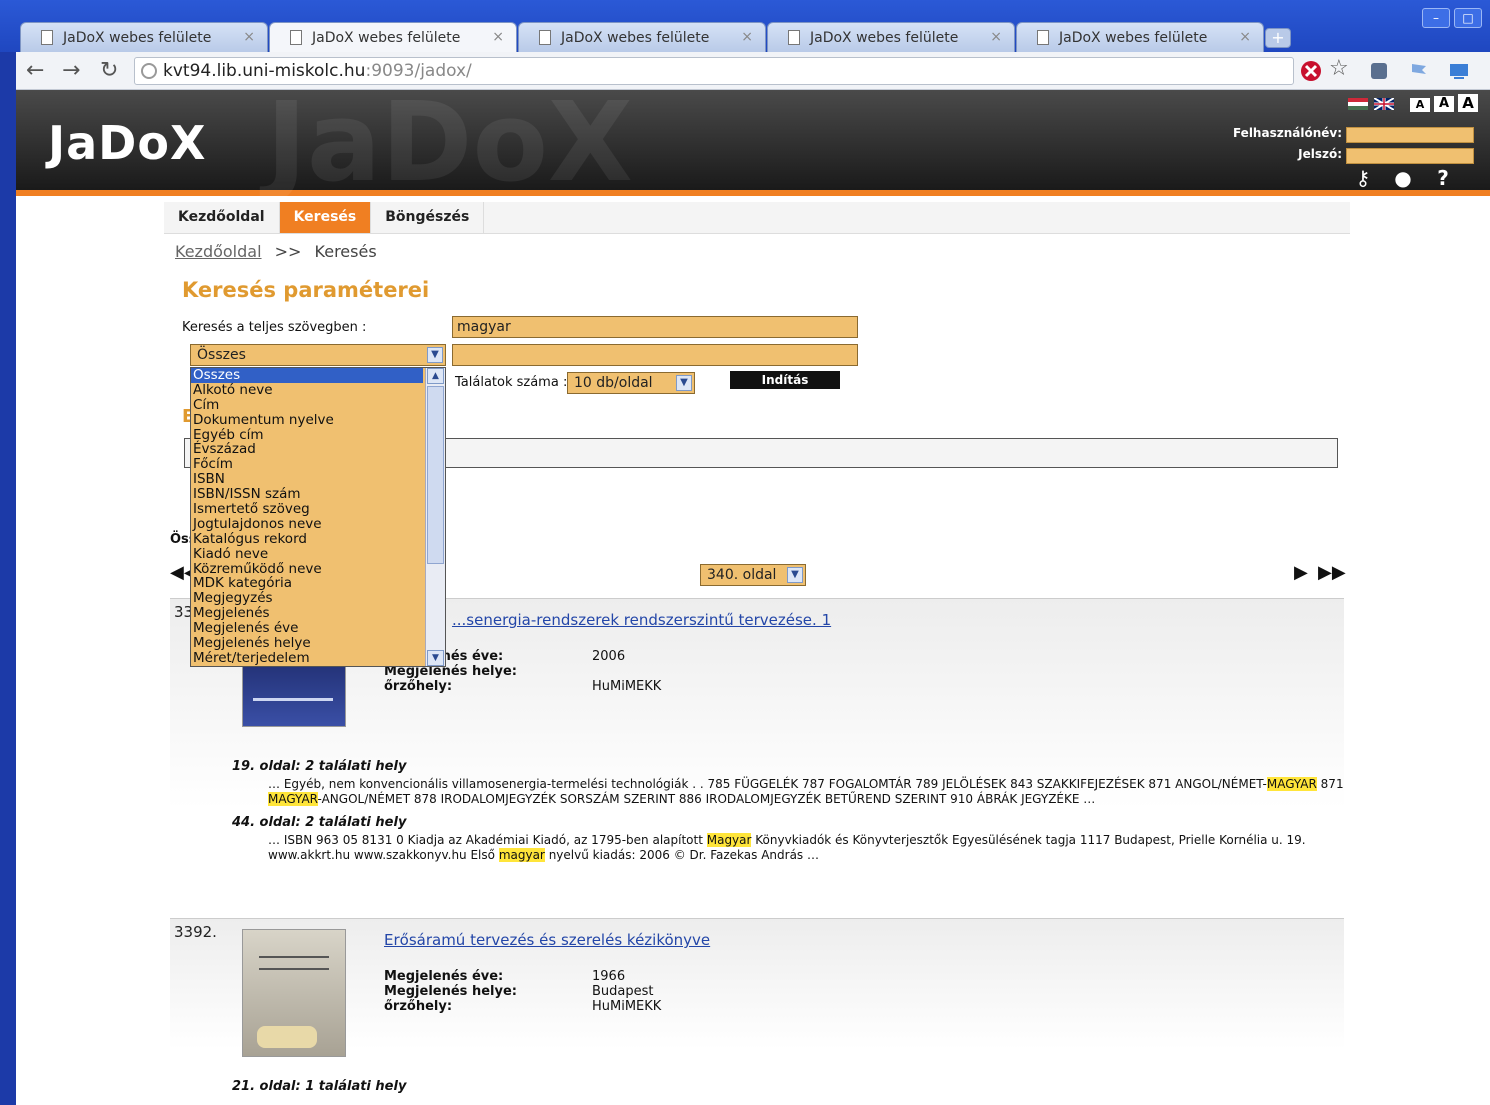 This screenshot has width=1490, height=1105. Describe the element at coordinates (307, 583) in the screenshot. I see `dropdown-option: MDK kategória` at that location.